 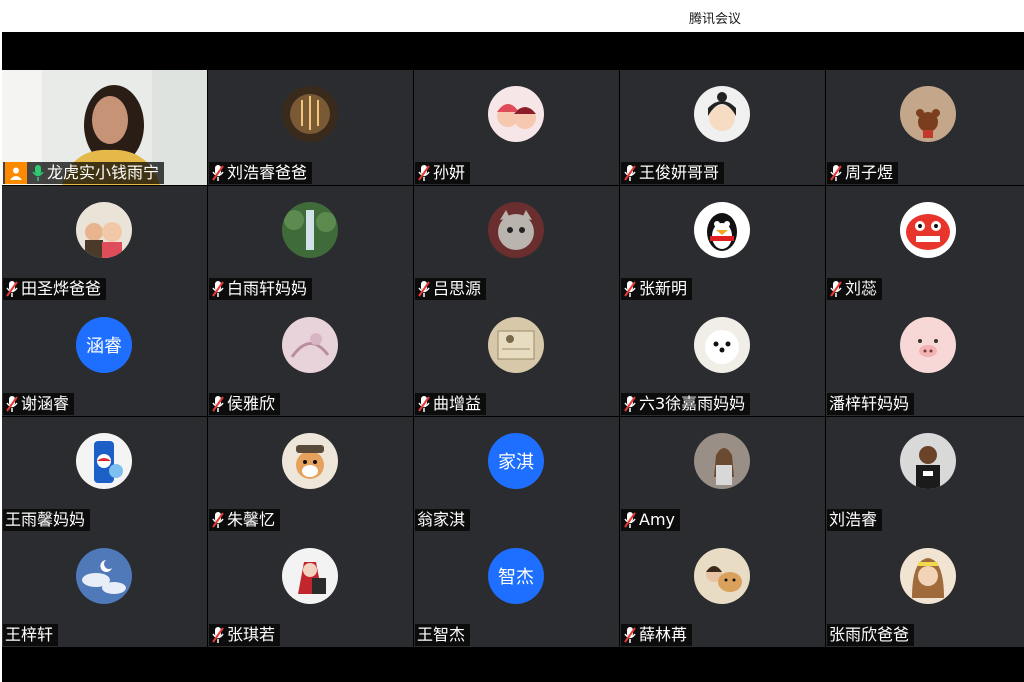 What do you see at coordinates (861, 288) in the screenshot?
I see `participant-name: 刘蕊` at bounding box center [861, 288].